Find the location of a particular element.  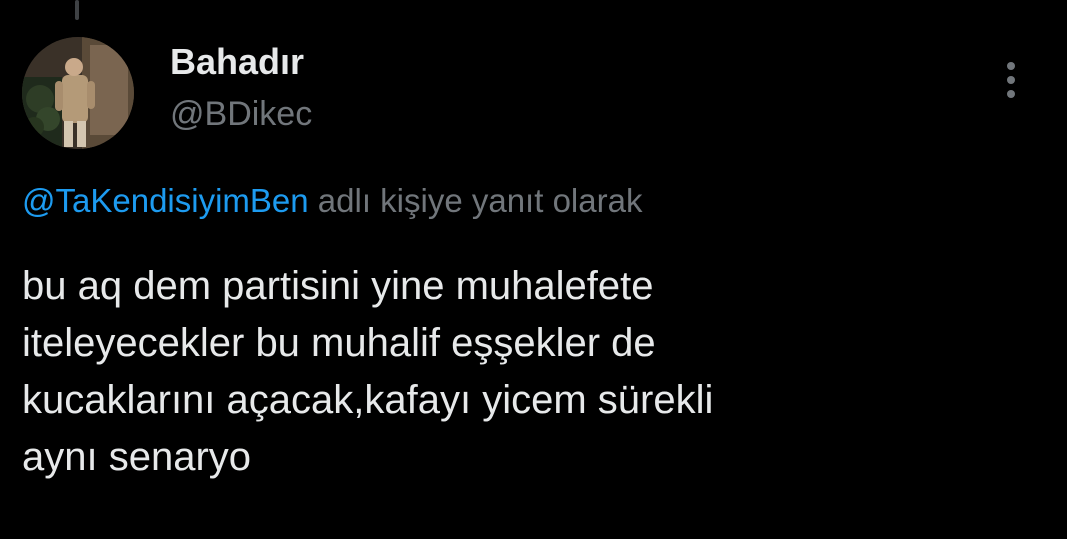

author-handle: @BDikec is located at coordinates (241, 114).